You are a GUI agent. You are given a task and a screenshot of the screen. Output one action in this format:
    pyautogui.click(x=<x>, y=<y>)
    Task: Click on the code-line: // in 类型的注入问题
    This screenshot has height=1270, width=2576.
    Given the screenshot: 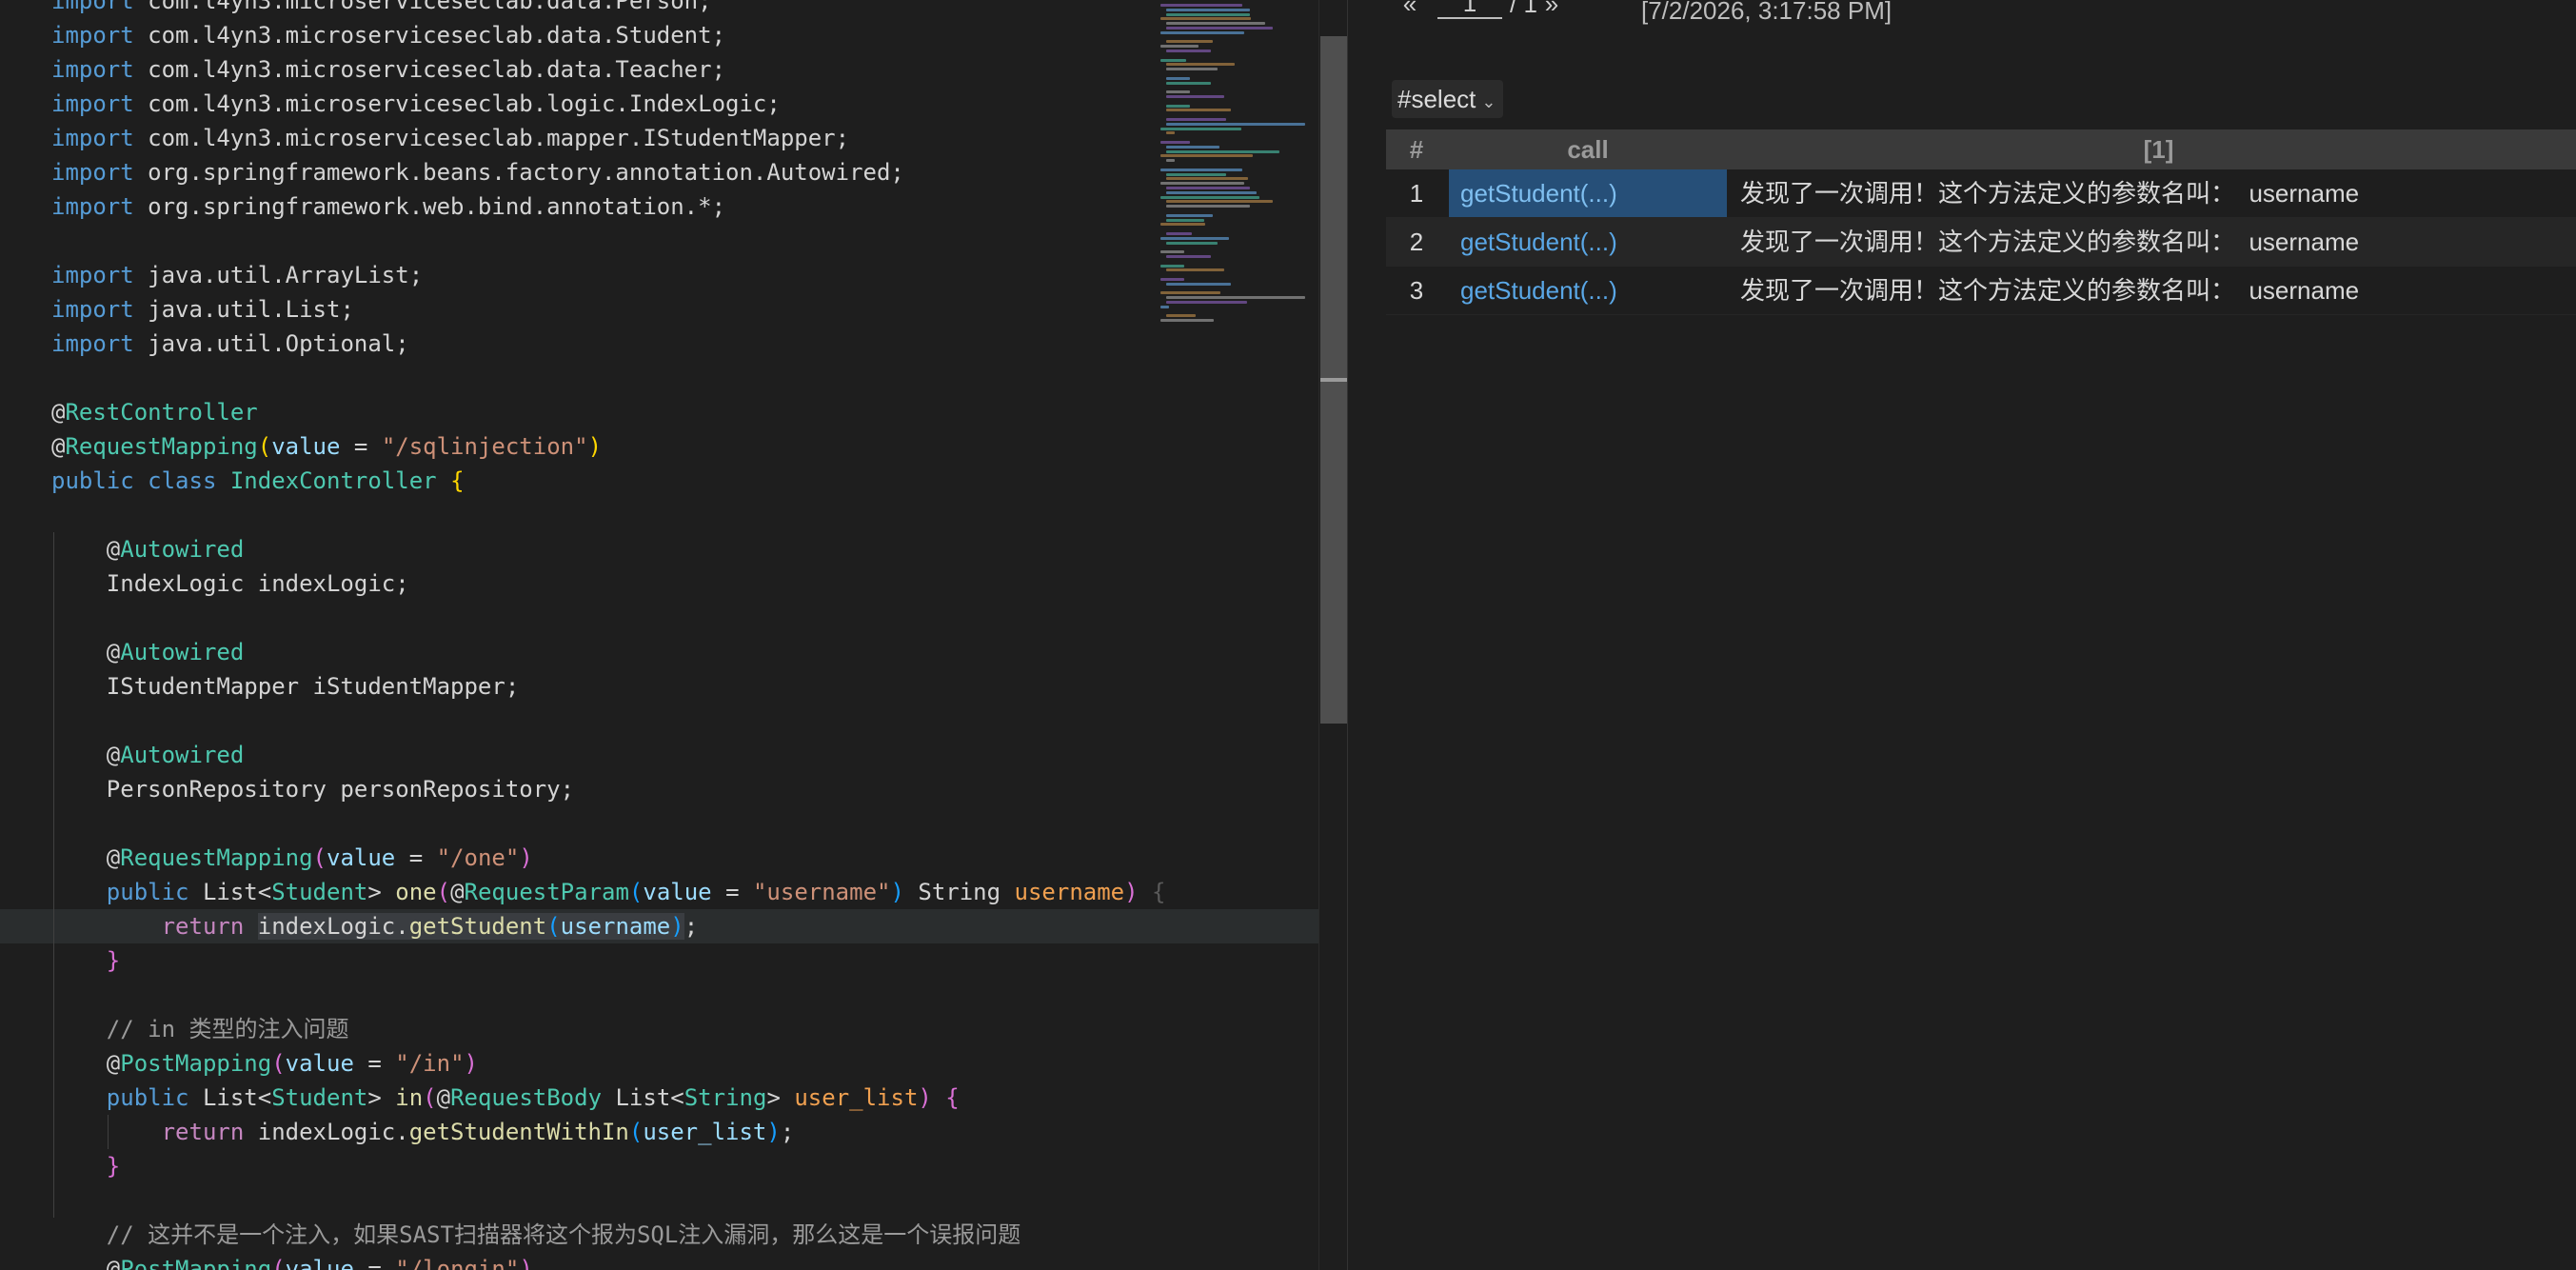 What is the action you would take?
    pyautogui.click(x=661, y=1029)
    